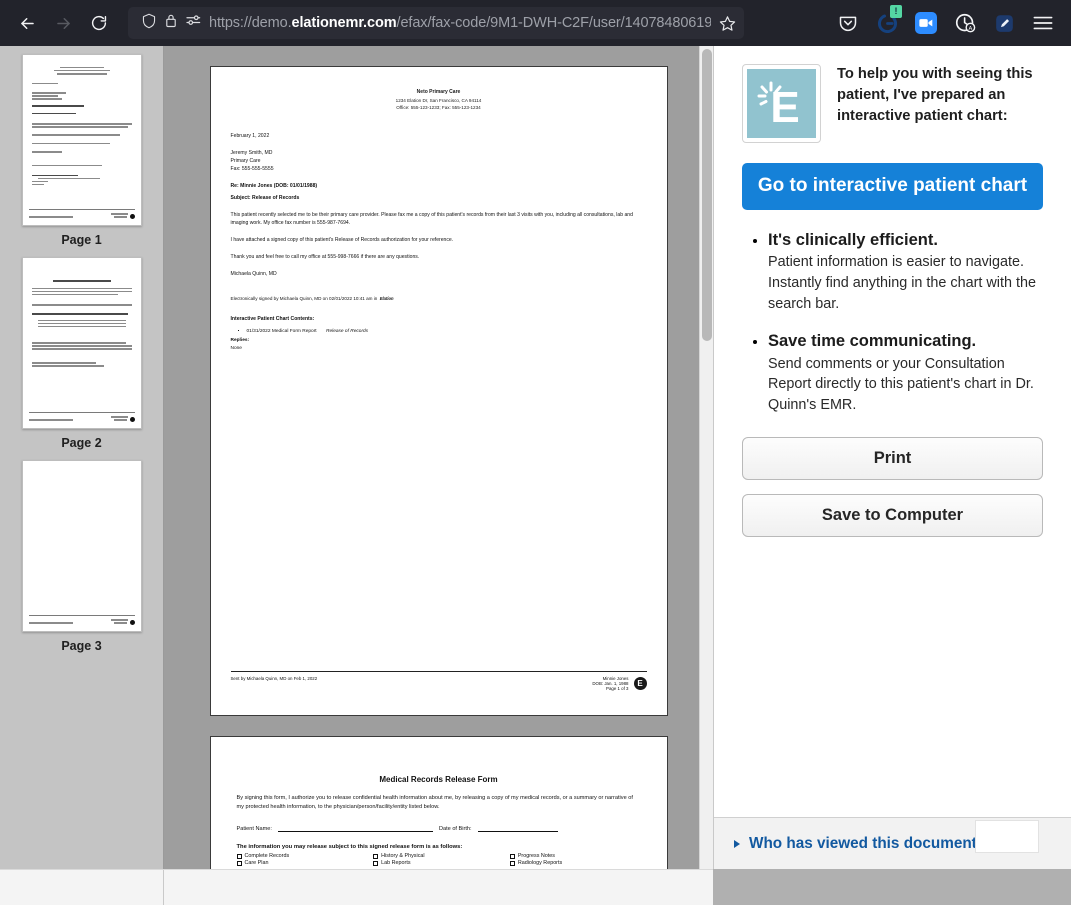 This screenshot has width=1071, height=905. What do you see at coordinates (265, 198) in the screenshot?
I see `subject-line: Subject: Release of Records` at bounding box center [265, 198].